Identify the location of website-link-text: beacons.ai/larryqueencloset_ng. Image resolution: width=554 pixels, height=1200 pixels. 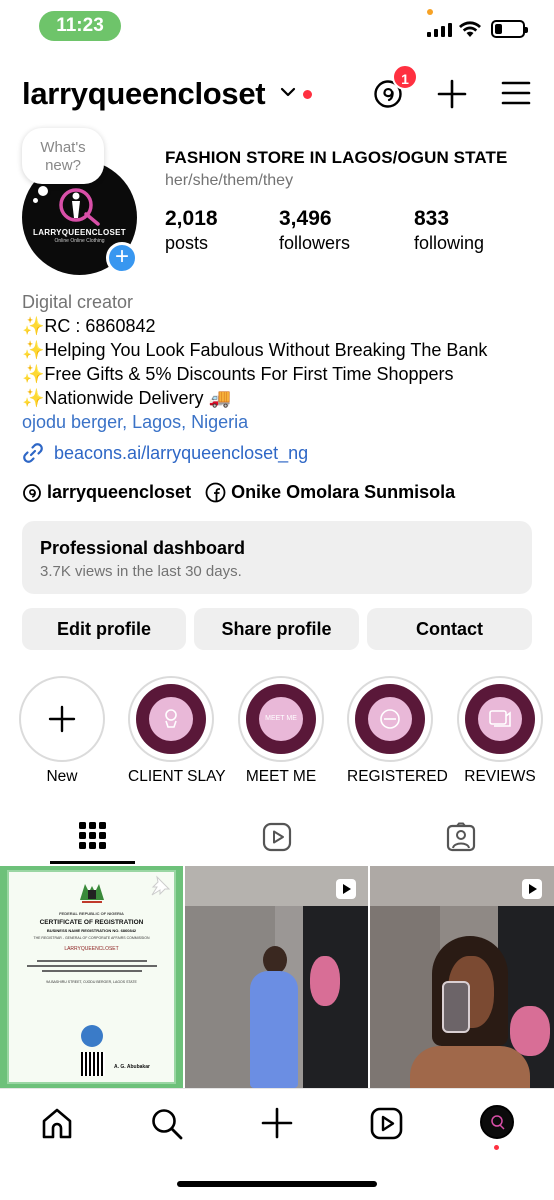
(181, 452).